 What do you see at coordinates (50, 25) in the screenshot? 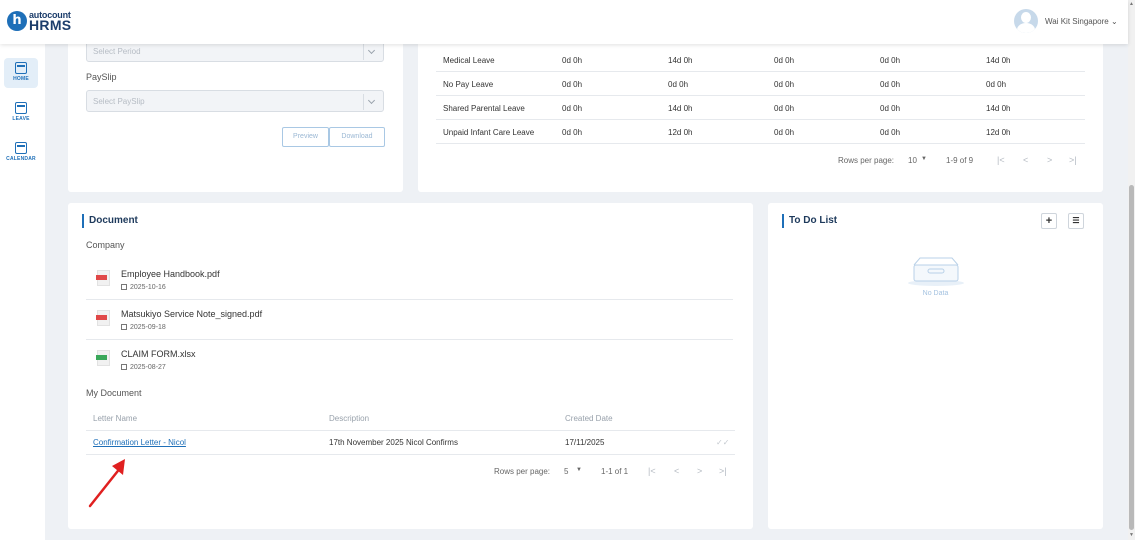
I see `logo-product: HRMS` at bounding box center [50, 25].